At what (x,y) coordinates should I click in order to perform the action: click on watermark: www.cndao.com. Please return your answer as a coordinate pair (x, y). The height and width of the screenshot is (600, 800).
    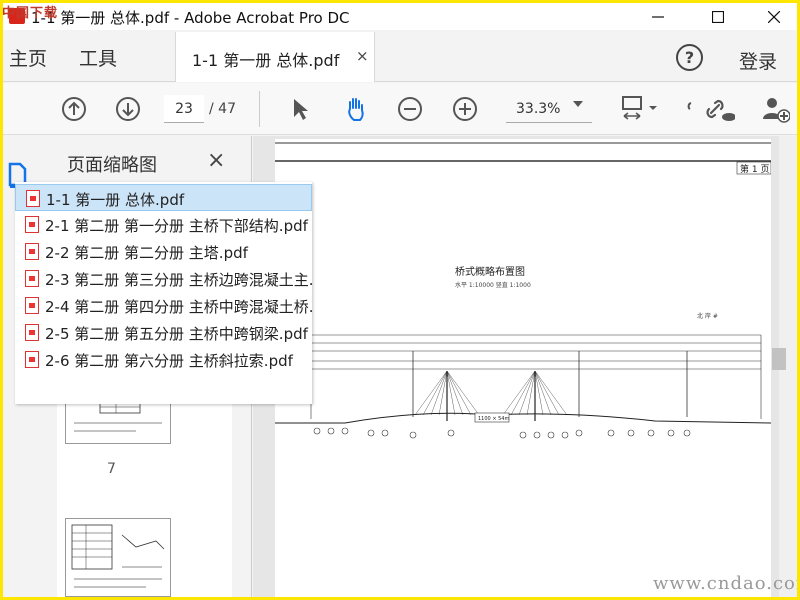
    Looking at the image, I should click on (725, 583).